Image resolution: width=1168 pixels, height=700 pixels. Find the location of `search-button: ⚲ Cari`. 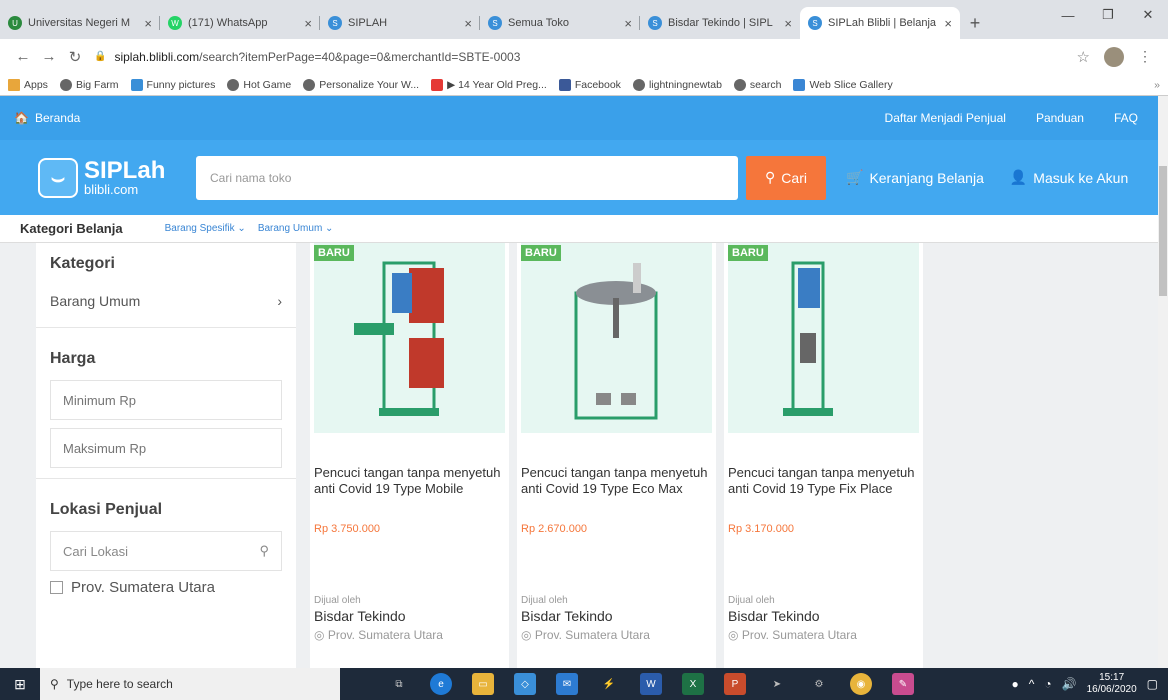

search-button: ⚲ Cari is located at coordinates (786, 177).